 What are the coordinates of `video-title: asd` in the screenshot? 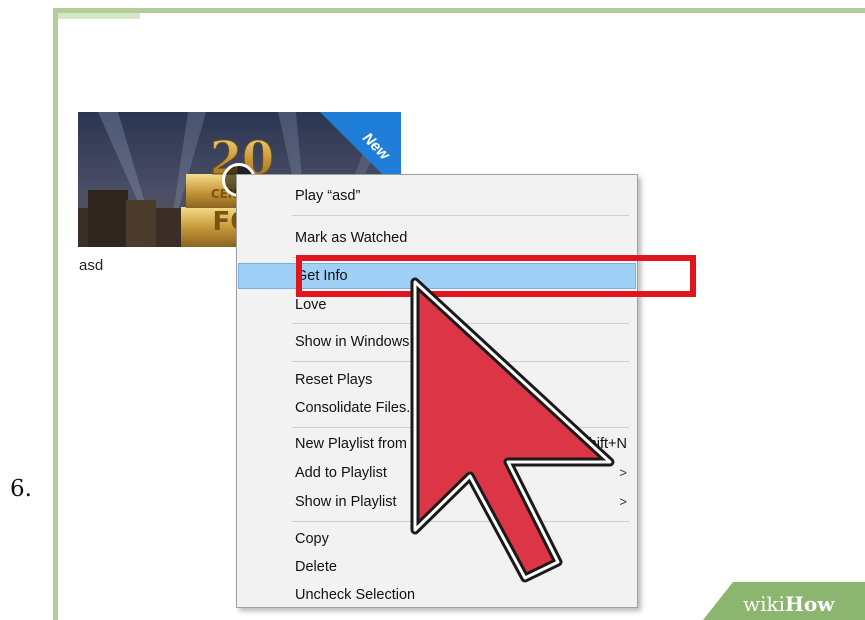 It's located at (91, 265).